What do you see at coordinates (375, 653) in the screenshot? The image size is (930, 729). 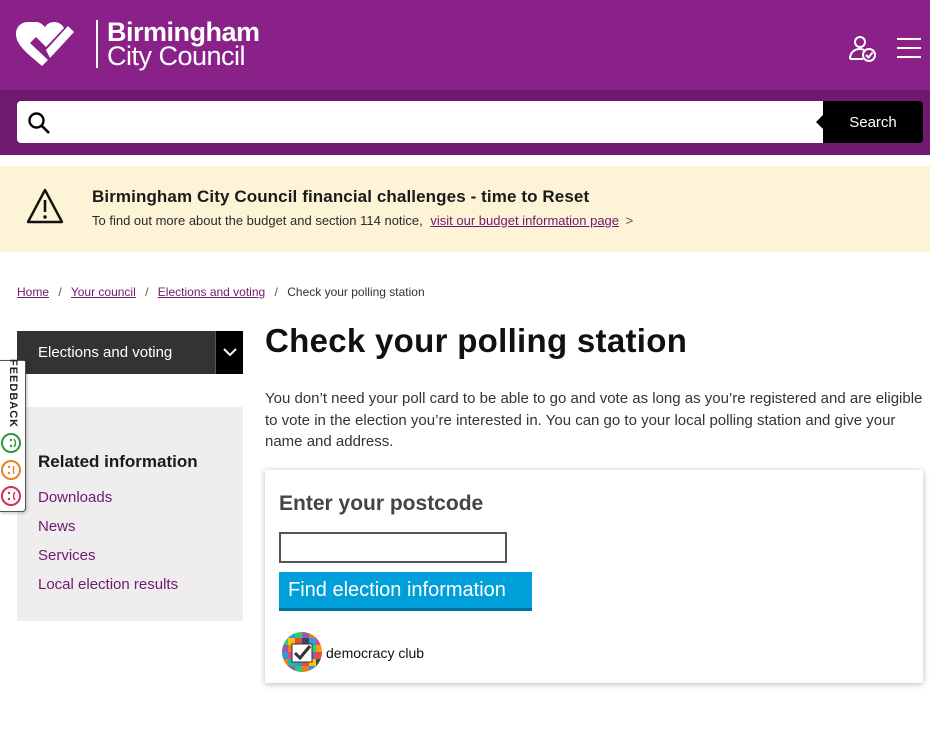 I see `democracy-club-label: democracy club` at bounding box center [375, 653].